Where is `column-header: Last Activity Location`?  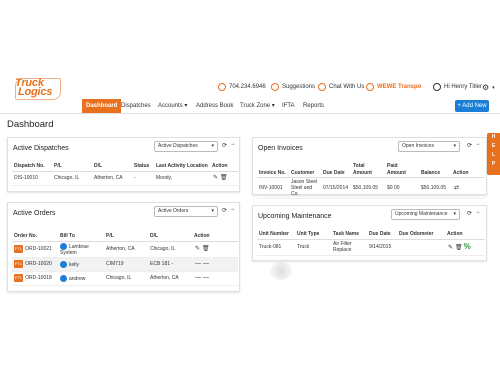 column-header: Last Activity Location is located at coordinates (182, 167).